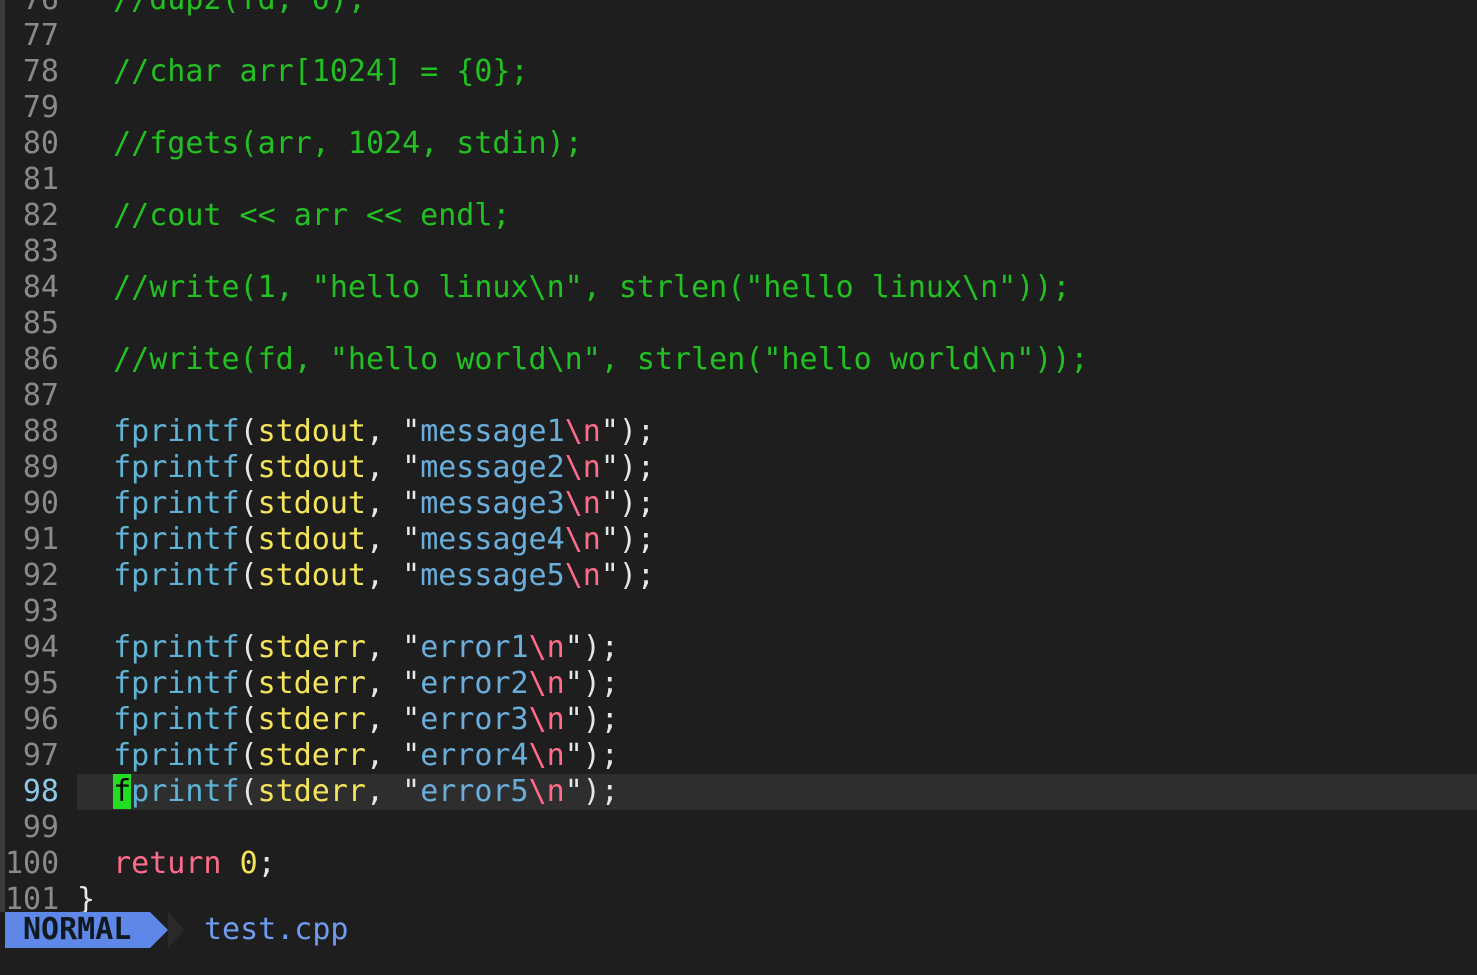  Describe the element at coordinates (248, 863) in the screenshot. I see `code-token: 0` at that location.